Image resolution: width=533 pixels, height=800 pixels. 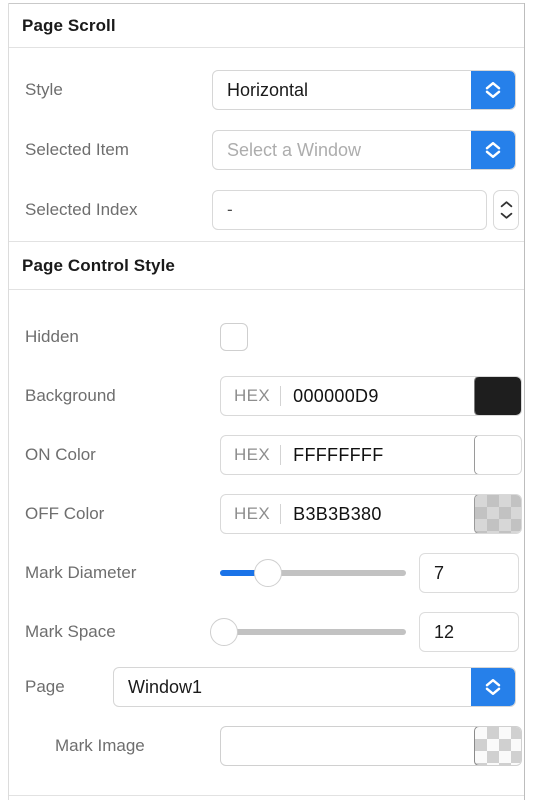 I want to click on mark-diameter-input: 7, so click(x=469, y=573).